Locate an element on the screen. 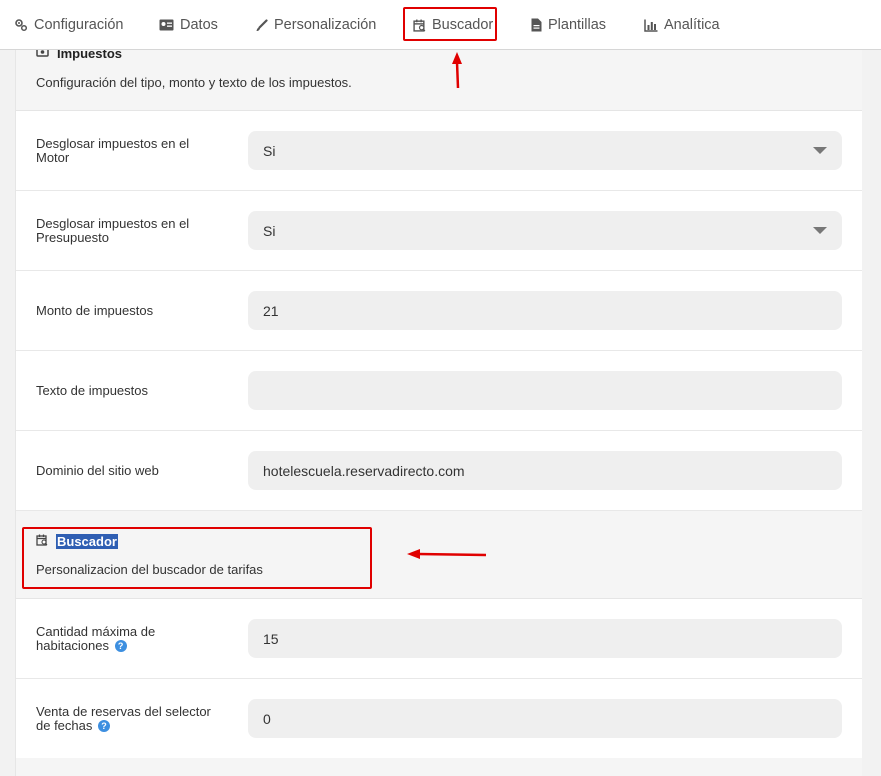  form-row-texto-impuestos: Texto de impuestos is located at coordinates (439, 391).